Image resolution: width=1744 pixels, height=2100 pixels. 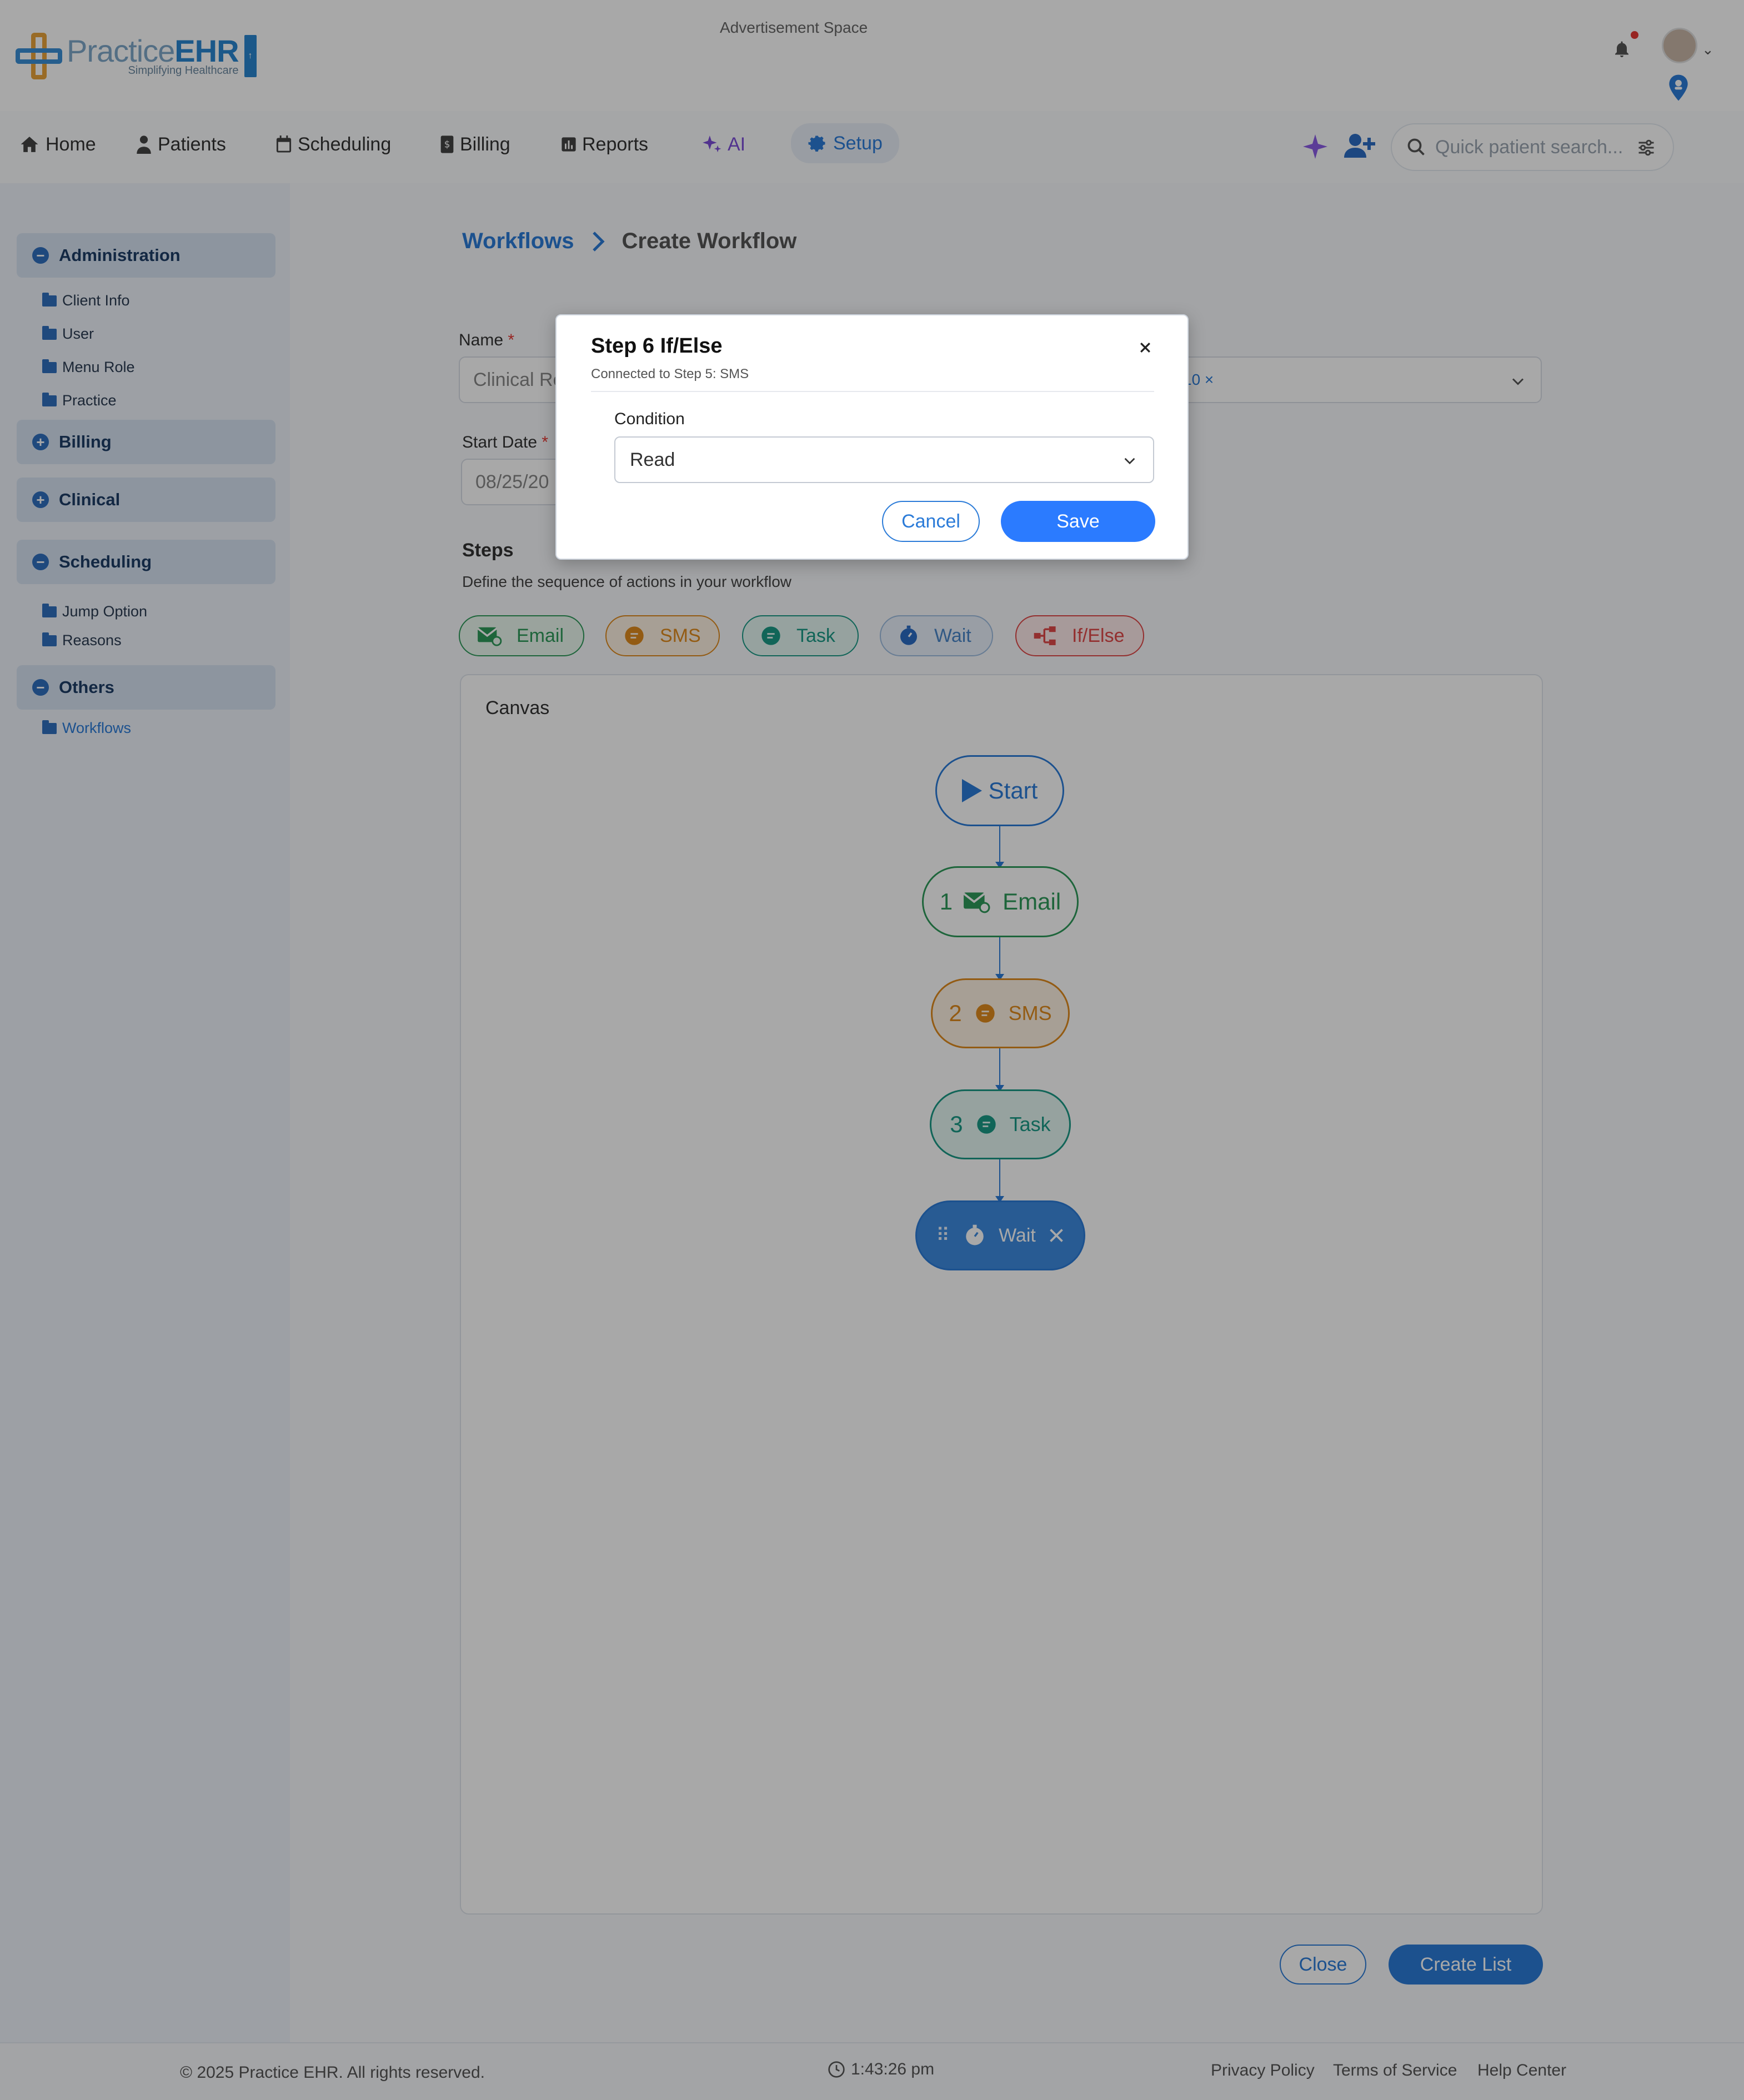 What do you see at coordinates (884, 459) in the screenshot?
I see `condition-select: Read` at bounding box center [884, 459].